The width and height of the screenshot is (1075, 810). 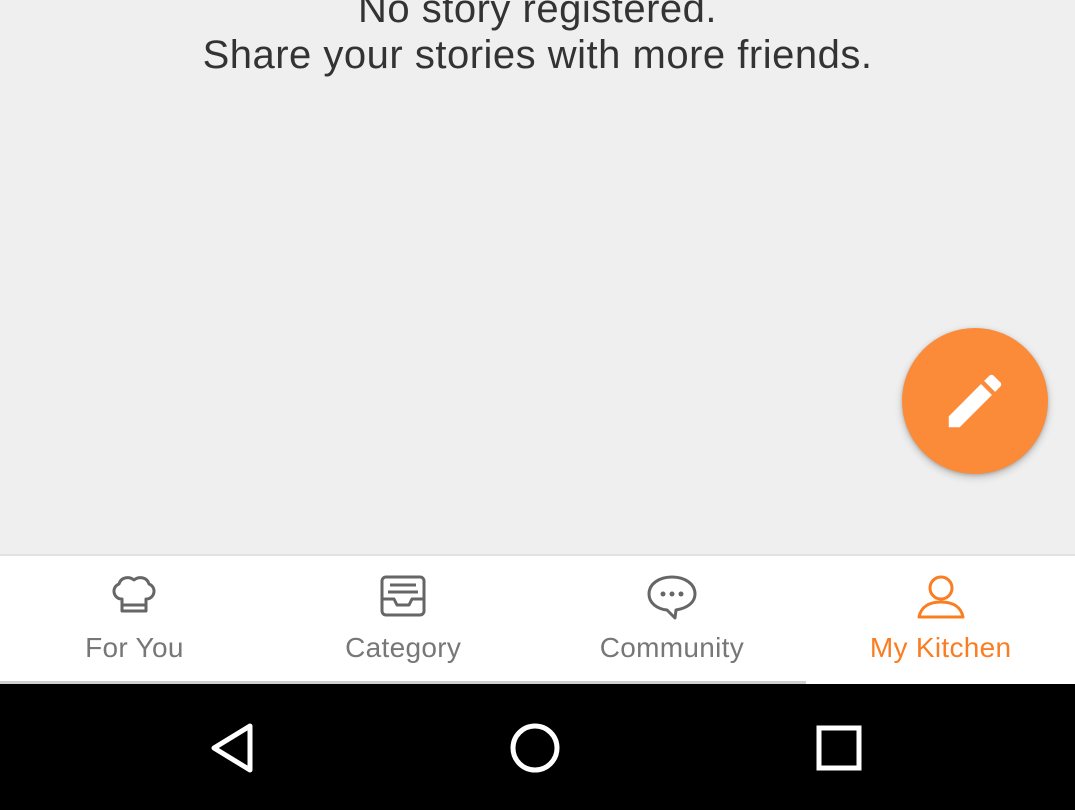 What do you see at coordinates (134, 597) in the screenshot?
I see `chef-hat-icon` at bounding box center [134, 597].